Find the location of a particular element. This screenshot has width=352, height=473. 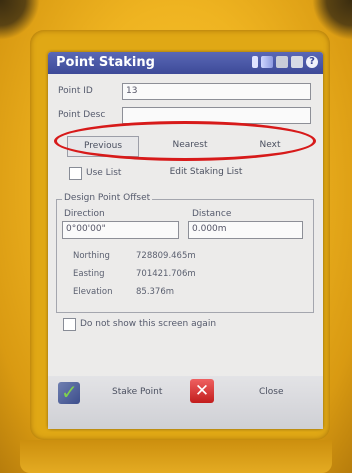

dont-show-label: Do not show this screen again is located at coordinates (148, 324).